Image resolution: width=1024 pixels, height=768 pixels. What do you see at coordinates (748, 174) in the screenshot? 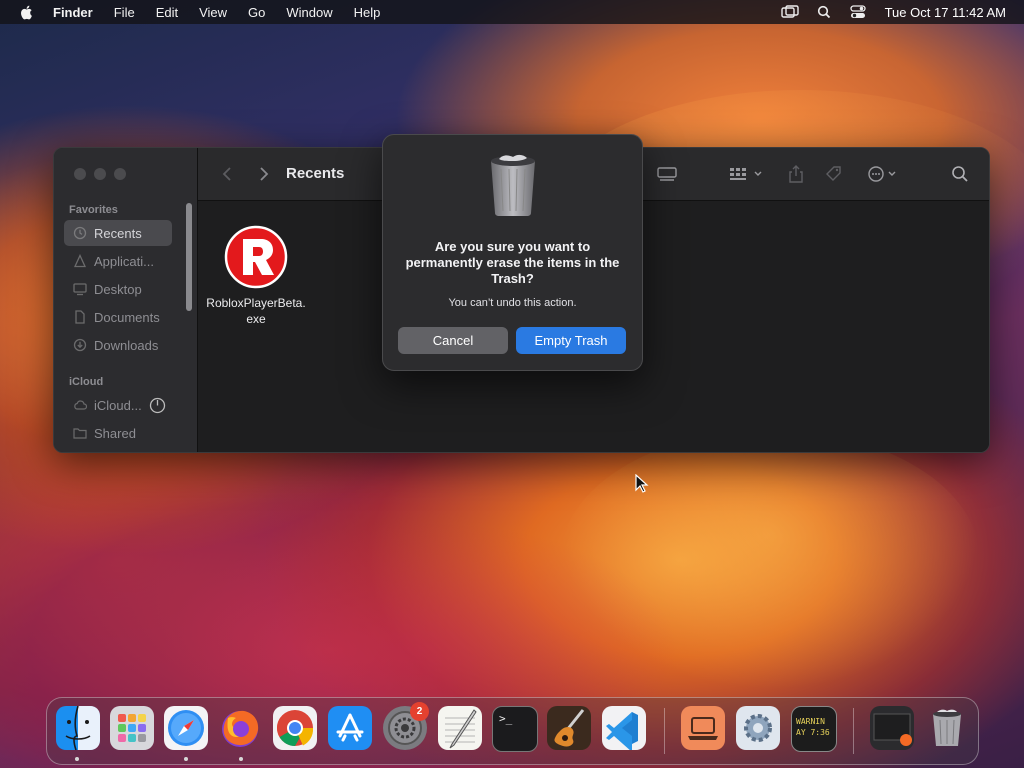
I see `group-by-icon` at bounding box center [748, 174].